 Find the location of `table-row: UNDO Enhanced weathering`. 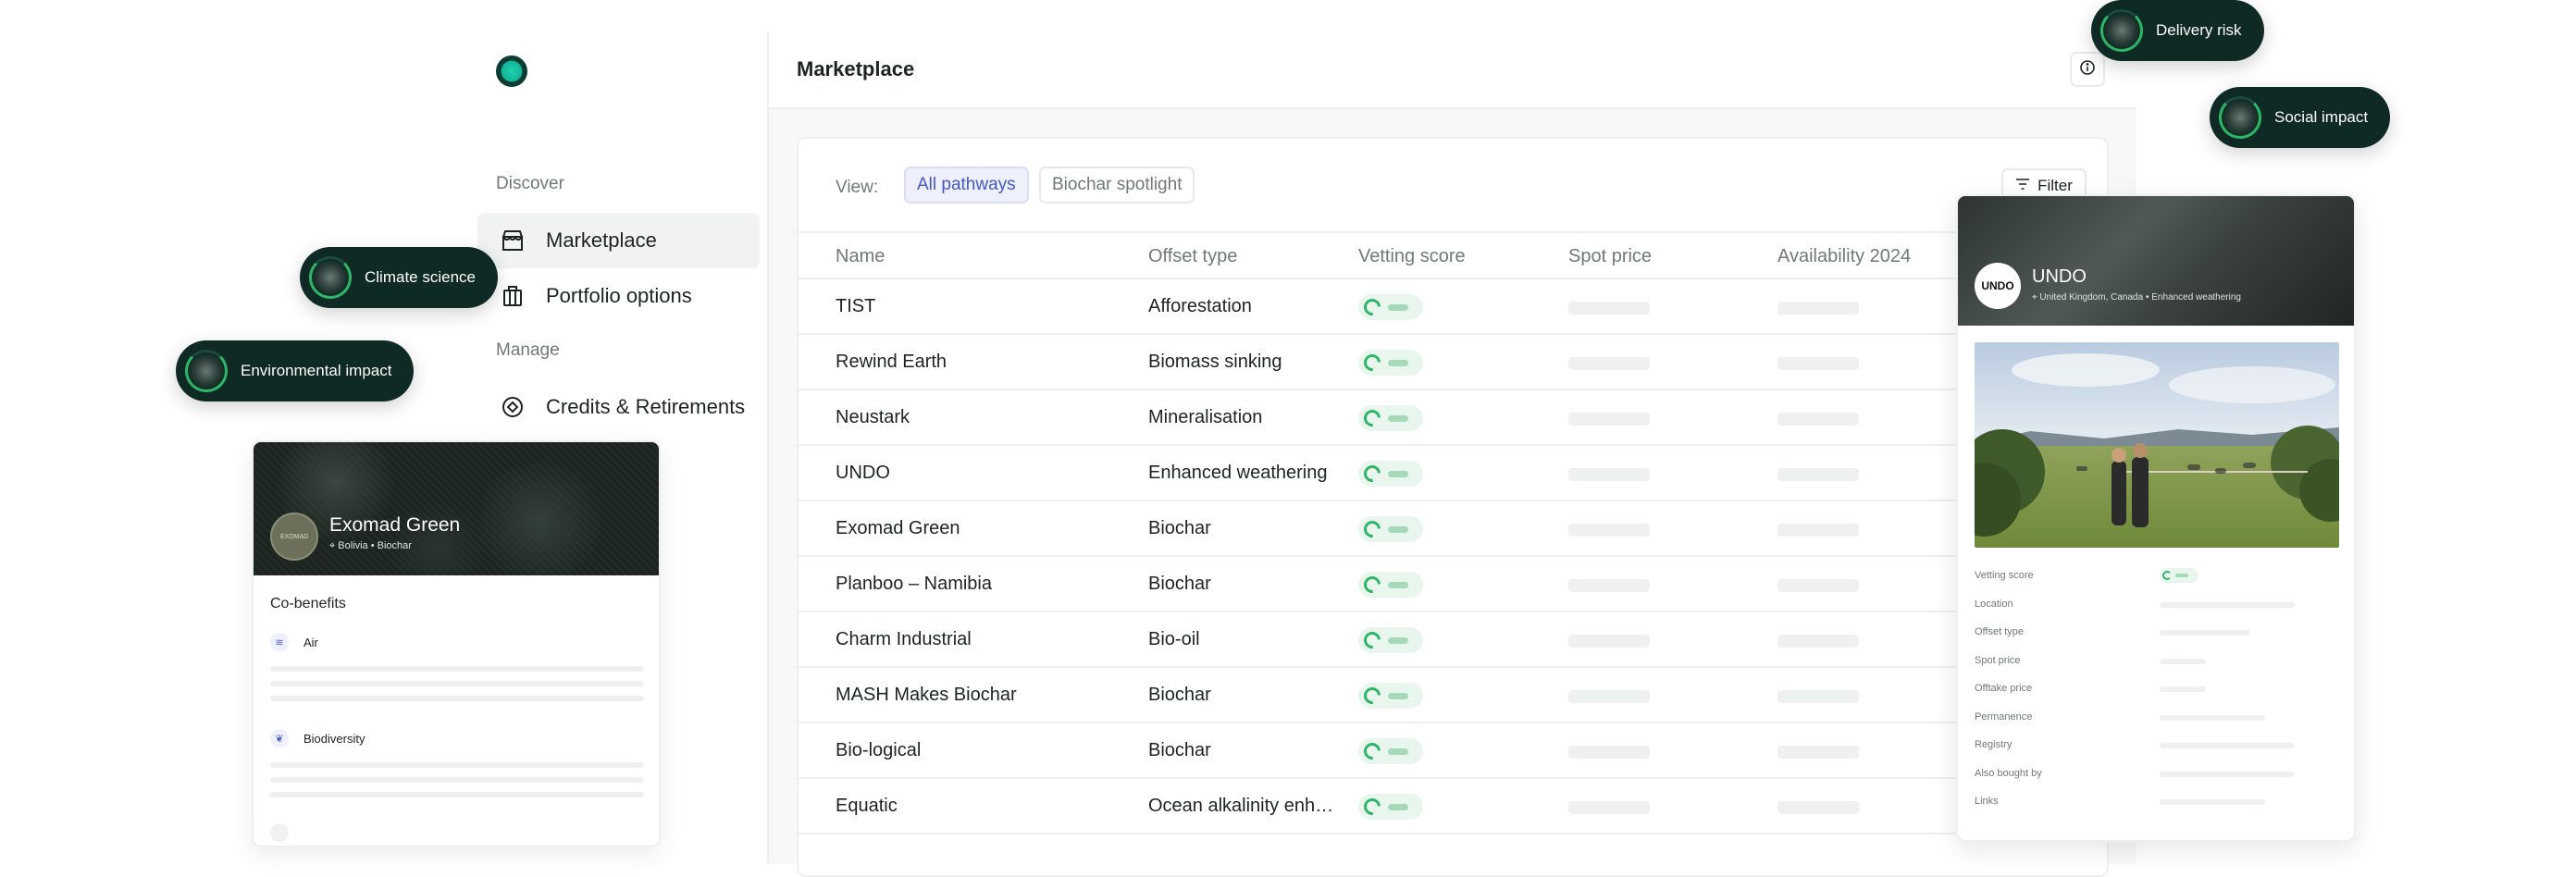

table-row: UNDO Enhanced weathering is located at coordinates (1455, 473).